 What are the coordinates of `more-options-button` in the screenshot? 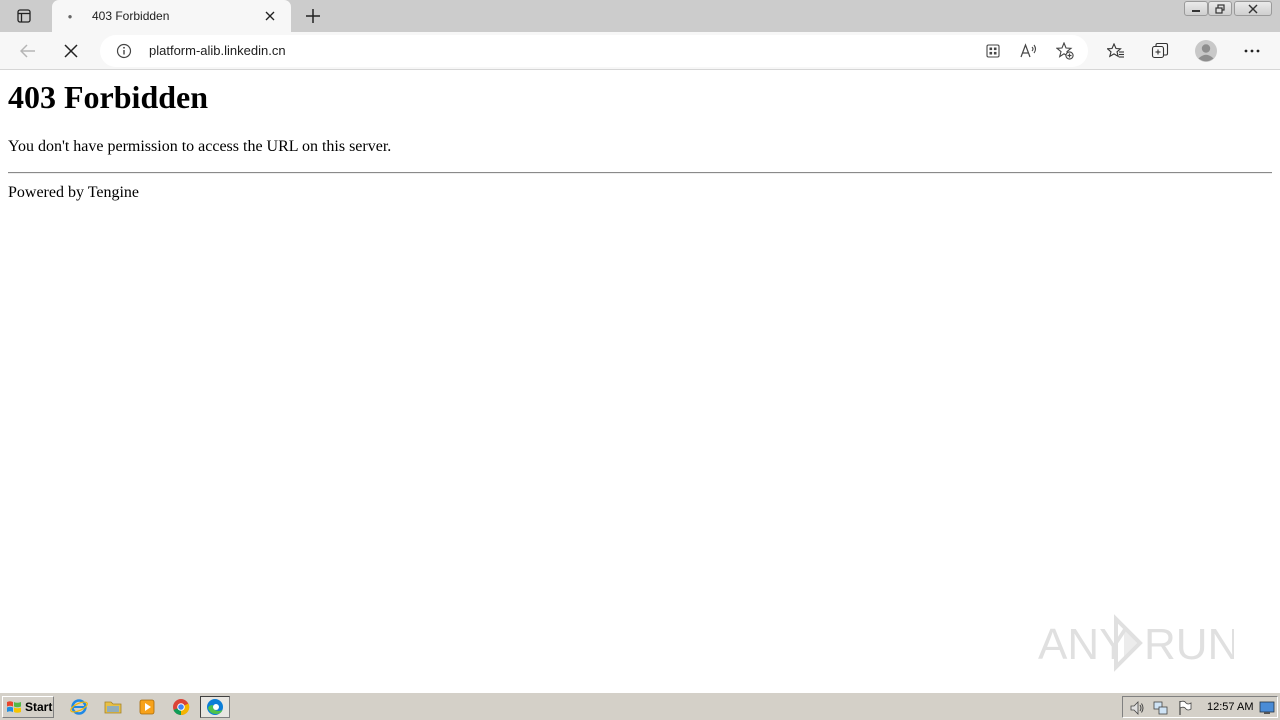 It's located at (1252, 51).